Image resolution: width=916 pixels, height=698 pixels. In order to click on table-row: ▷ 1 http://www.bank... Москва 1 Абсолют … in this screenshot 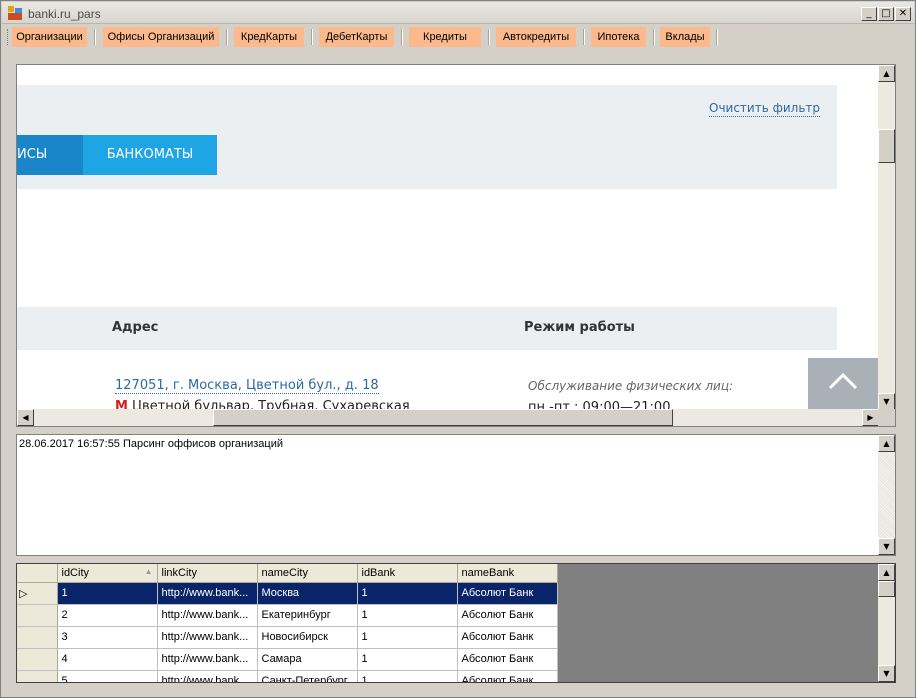, I will do `click(287, 593)`.